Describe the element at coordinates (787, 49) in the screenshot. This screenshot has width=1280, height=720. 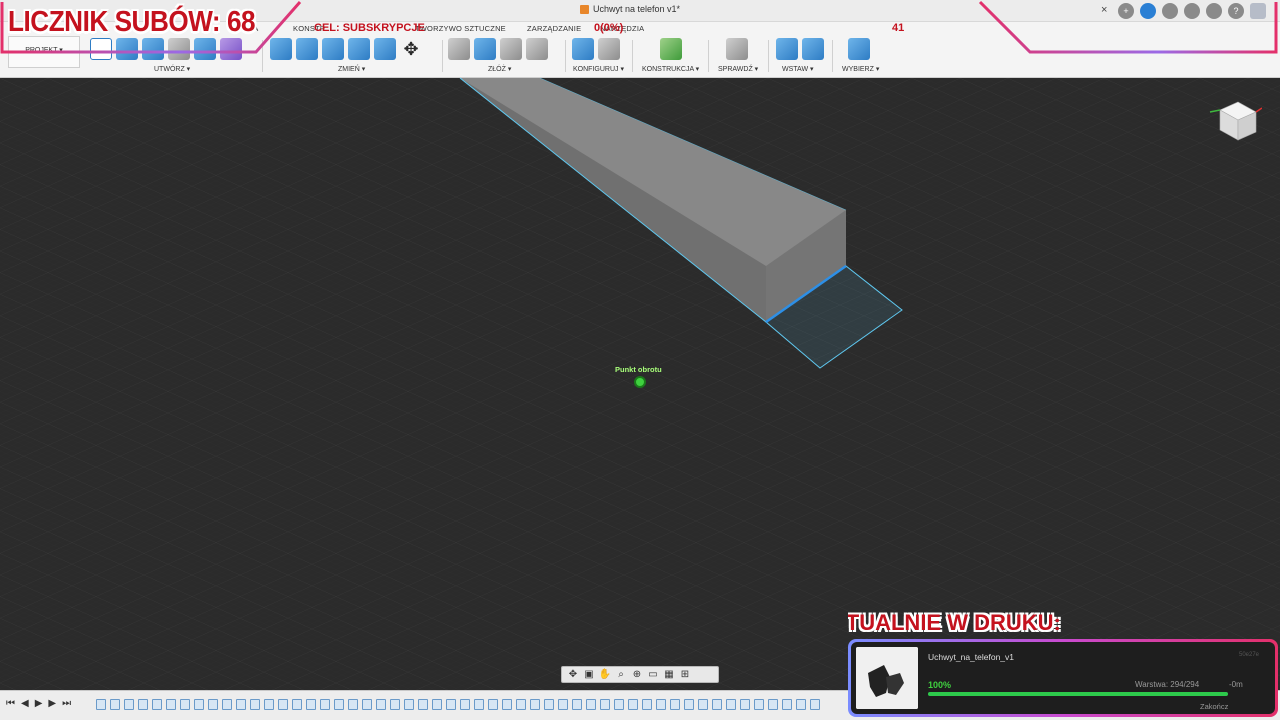
I see `insert-icon` at that location.